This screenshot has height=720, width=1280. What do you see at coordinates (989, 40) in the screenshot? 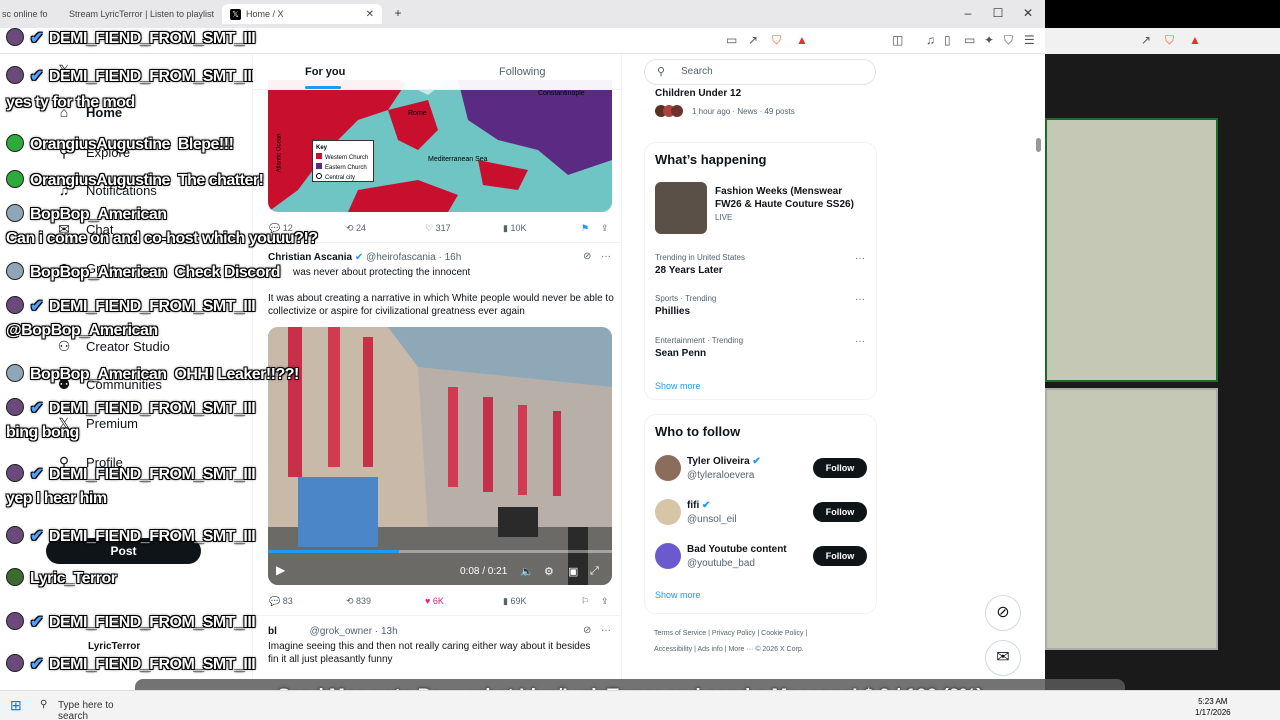
I see `leo-icon: ✦` at bounding box center [989, 40].